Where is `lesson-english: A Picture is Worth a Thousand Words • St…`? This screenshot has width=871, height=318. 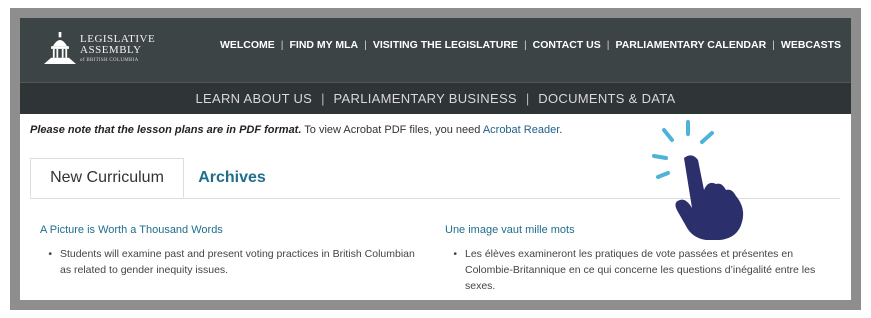 lesson-english: A Picture is Worth a Thousand Words • St… is located at coordinates (230, 251).